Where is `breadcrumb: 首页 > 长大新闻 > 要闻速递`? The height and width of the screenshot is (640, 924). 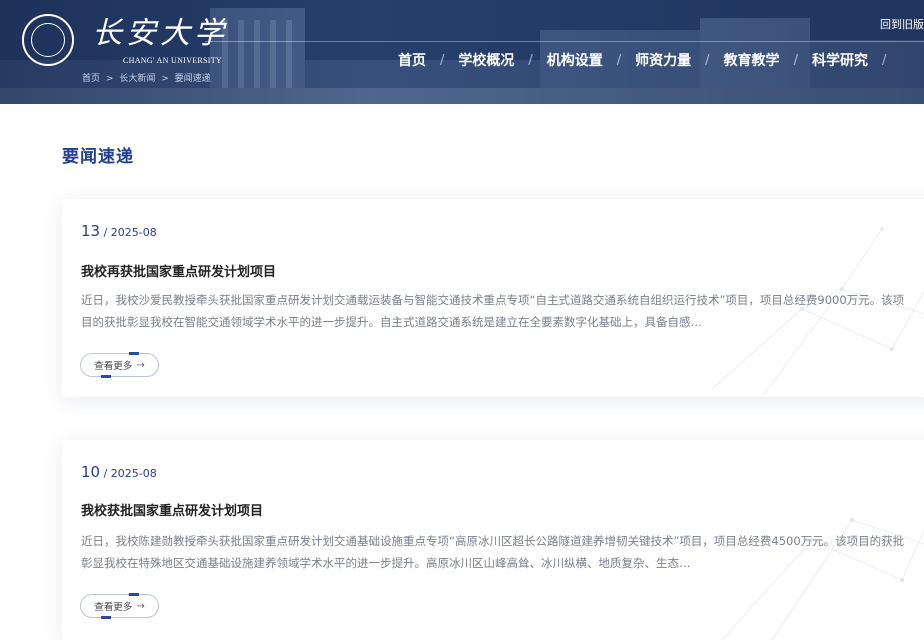 breadcrumb: 首页 > 长大新闻 > 要闻速递 is located at coordinates (148, 77).